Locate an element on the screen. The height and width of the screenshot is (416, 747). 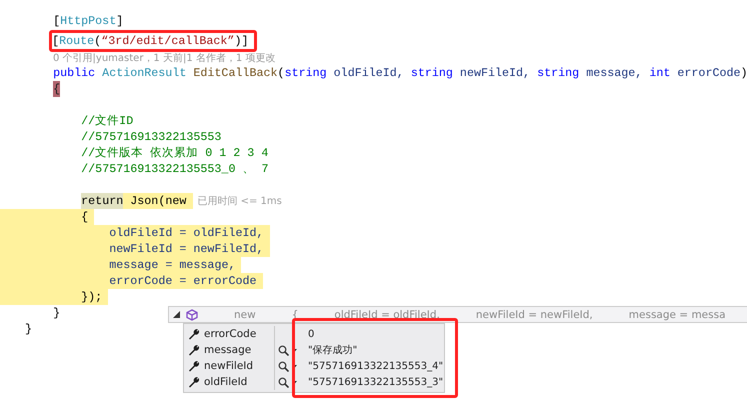
member-value: "575716913322135553_3" is located at coordinates (376, 382).